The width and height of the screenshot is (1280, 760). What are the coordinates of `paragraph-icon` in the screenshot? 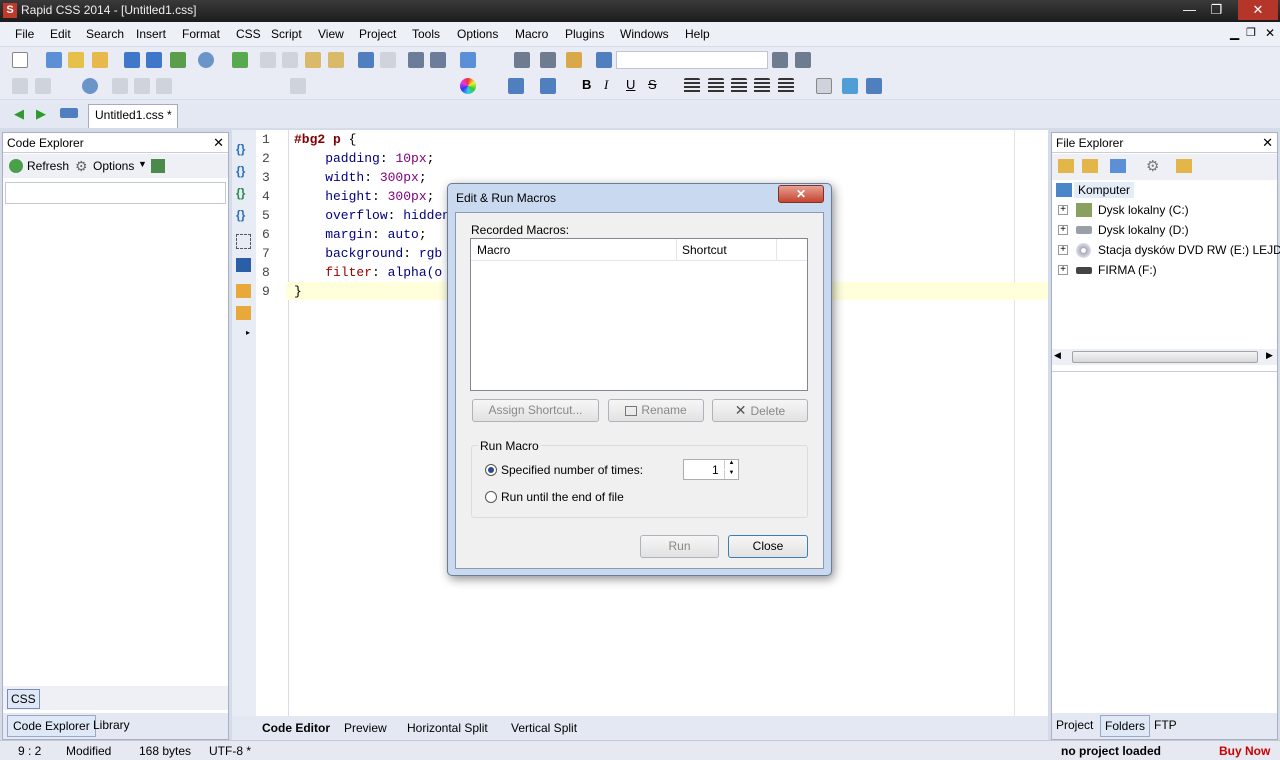 It's located at (120, 86).